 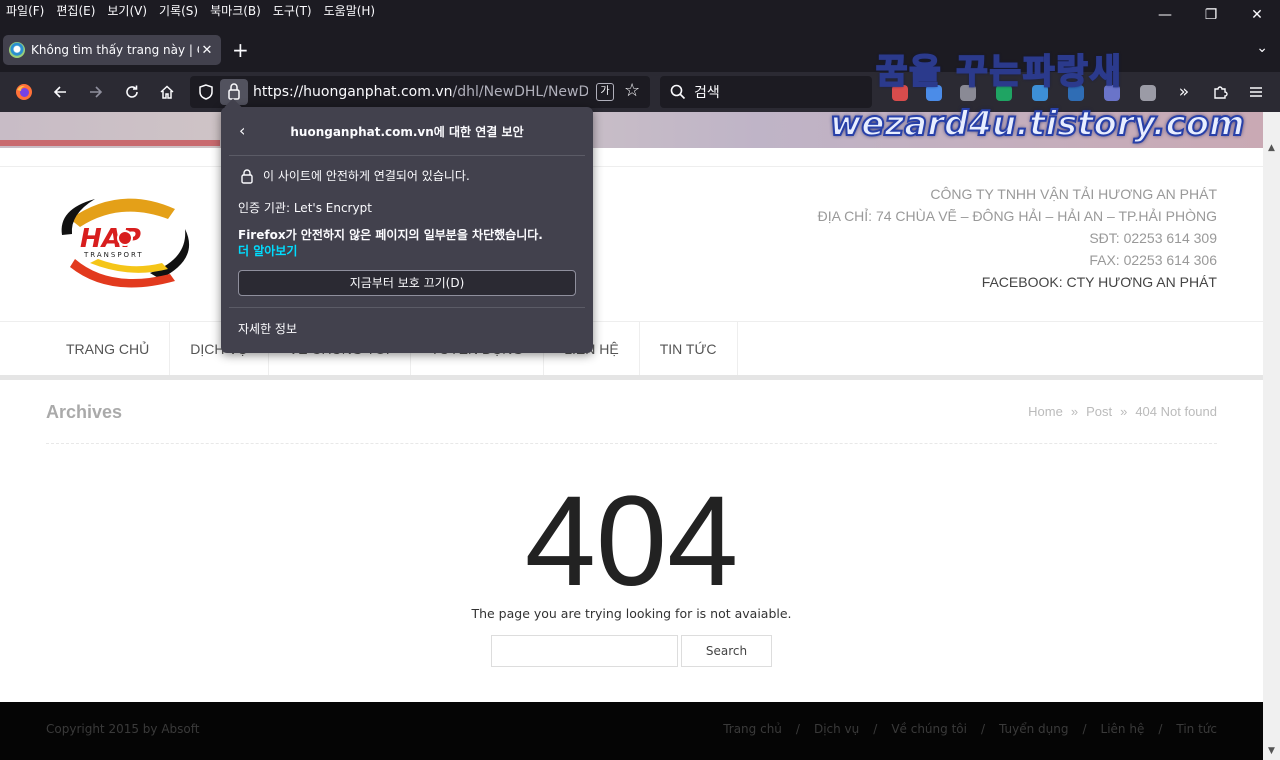 I want to click on scroll-down-arrow-icon: ▼, so click(x=1271, y=751).